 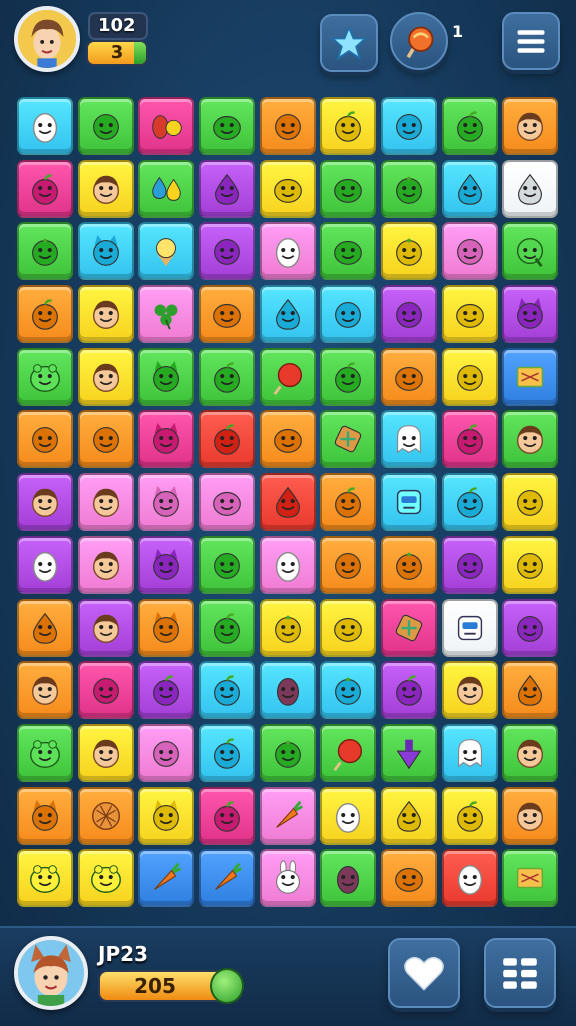 What do you see at coordinates (51, 973) in the screenshot?
I see `profile-avatar` at bounding box center [51, 973].